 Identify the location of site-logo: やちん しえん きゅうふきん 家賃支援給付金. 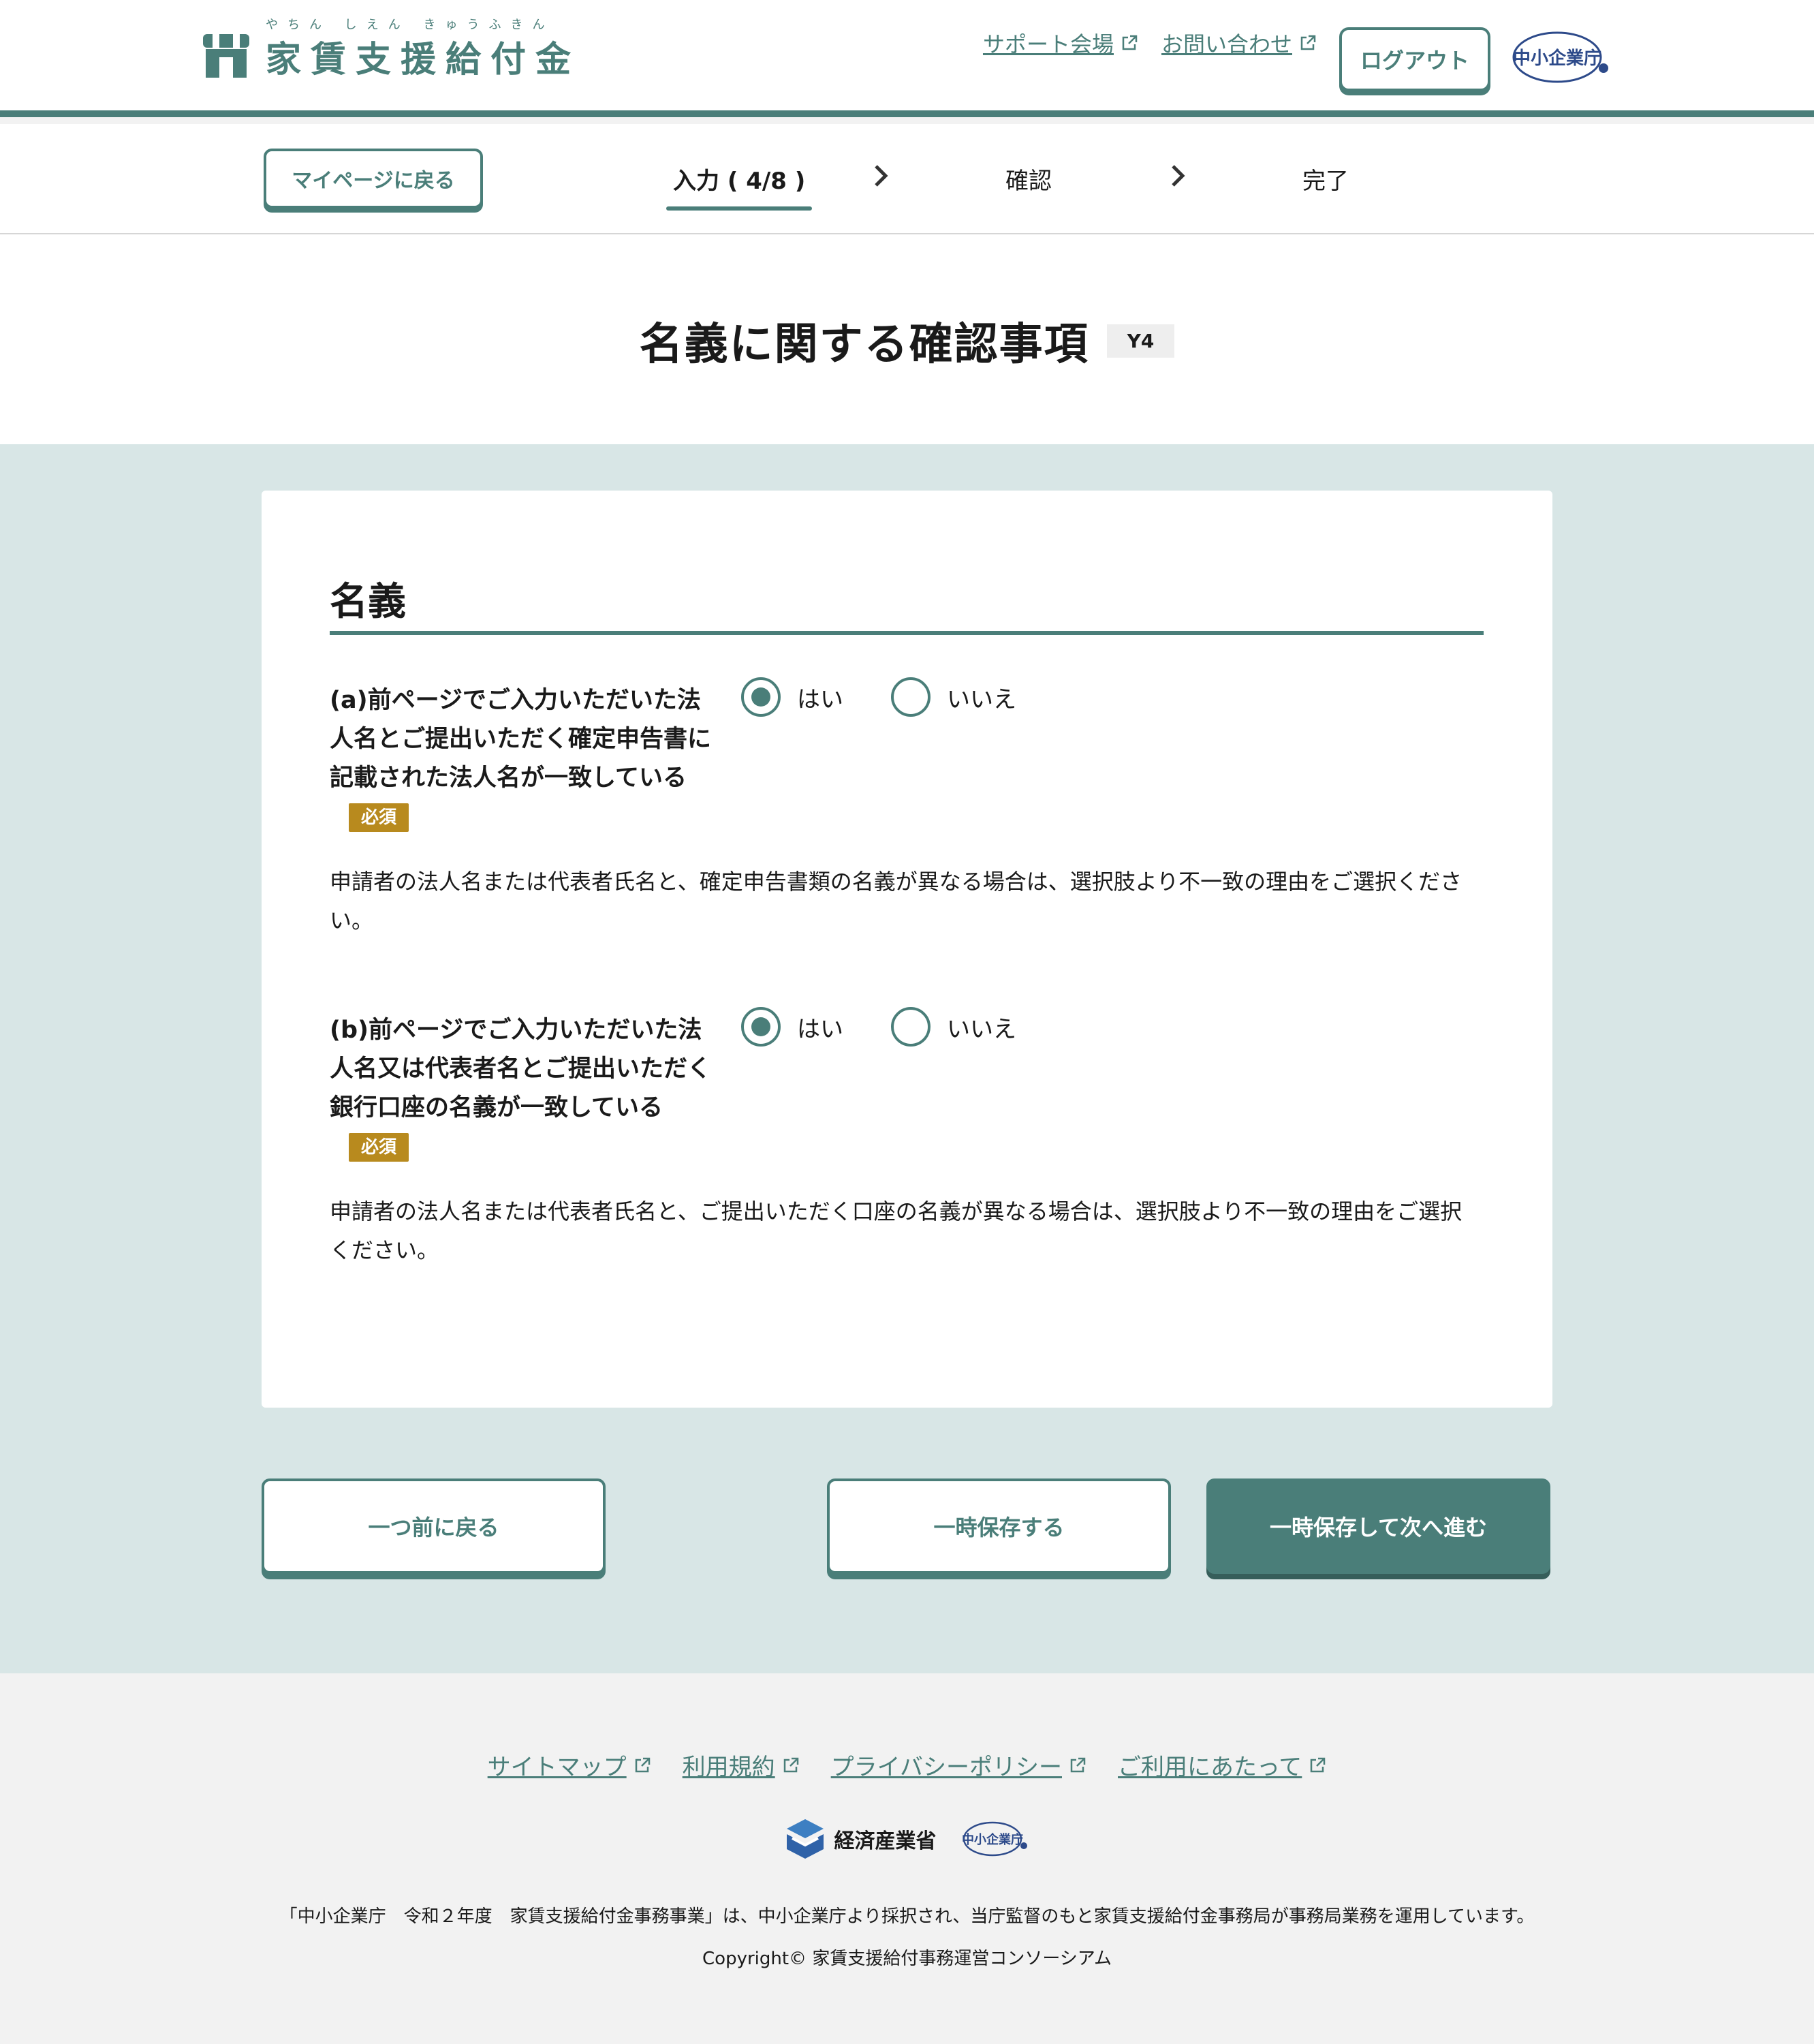
(391, 49).